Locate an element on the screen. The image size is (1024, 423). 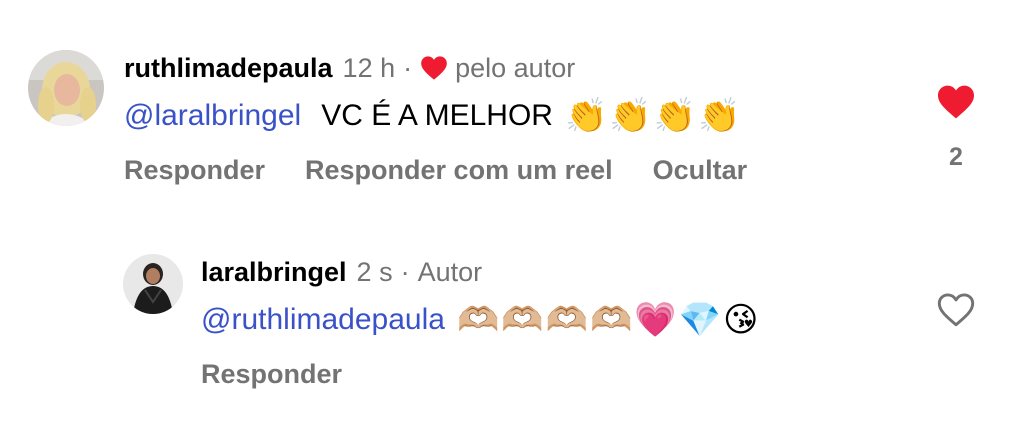
comment-actions: Responder is located at coordinates (480, 374).